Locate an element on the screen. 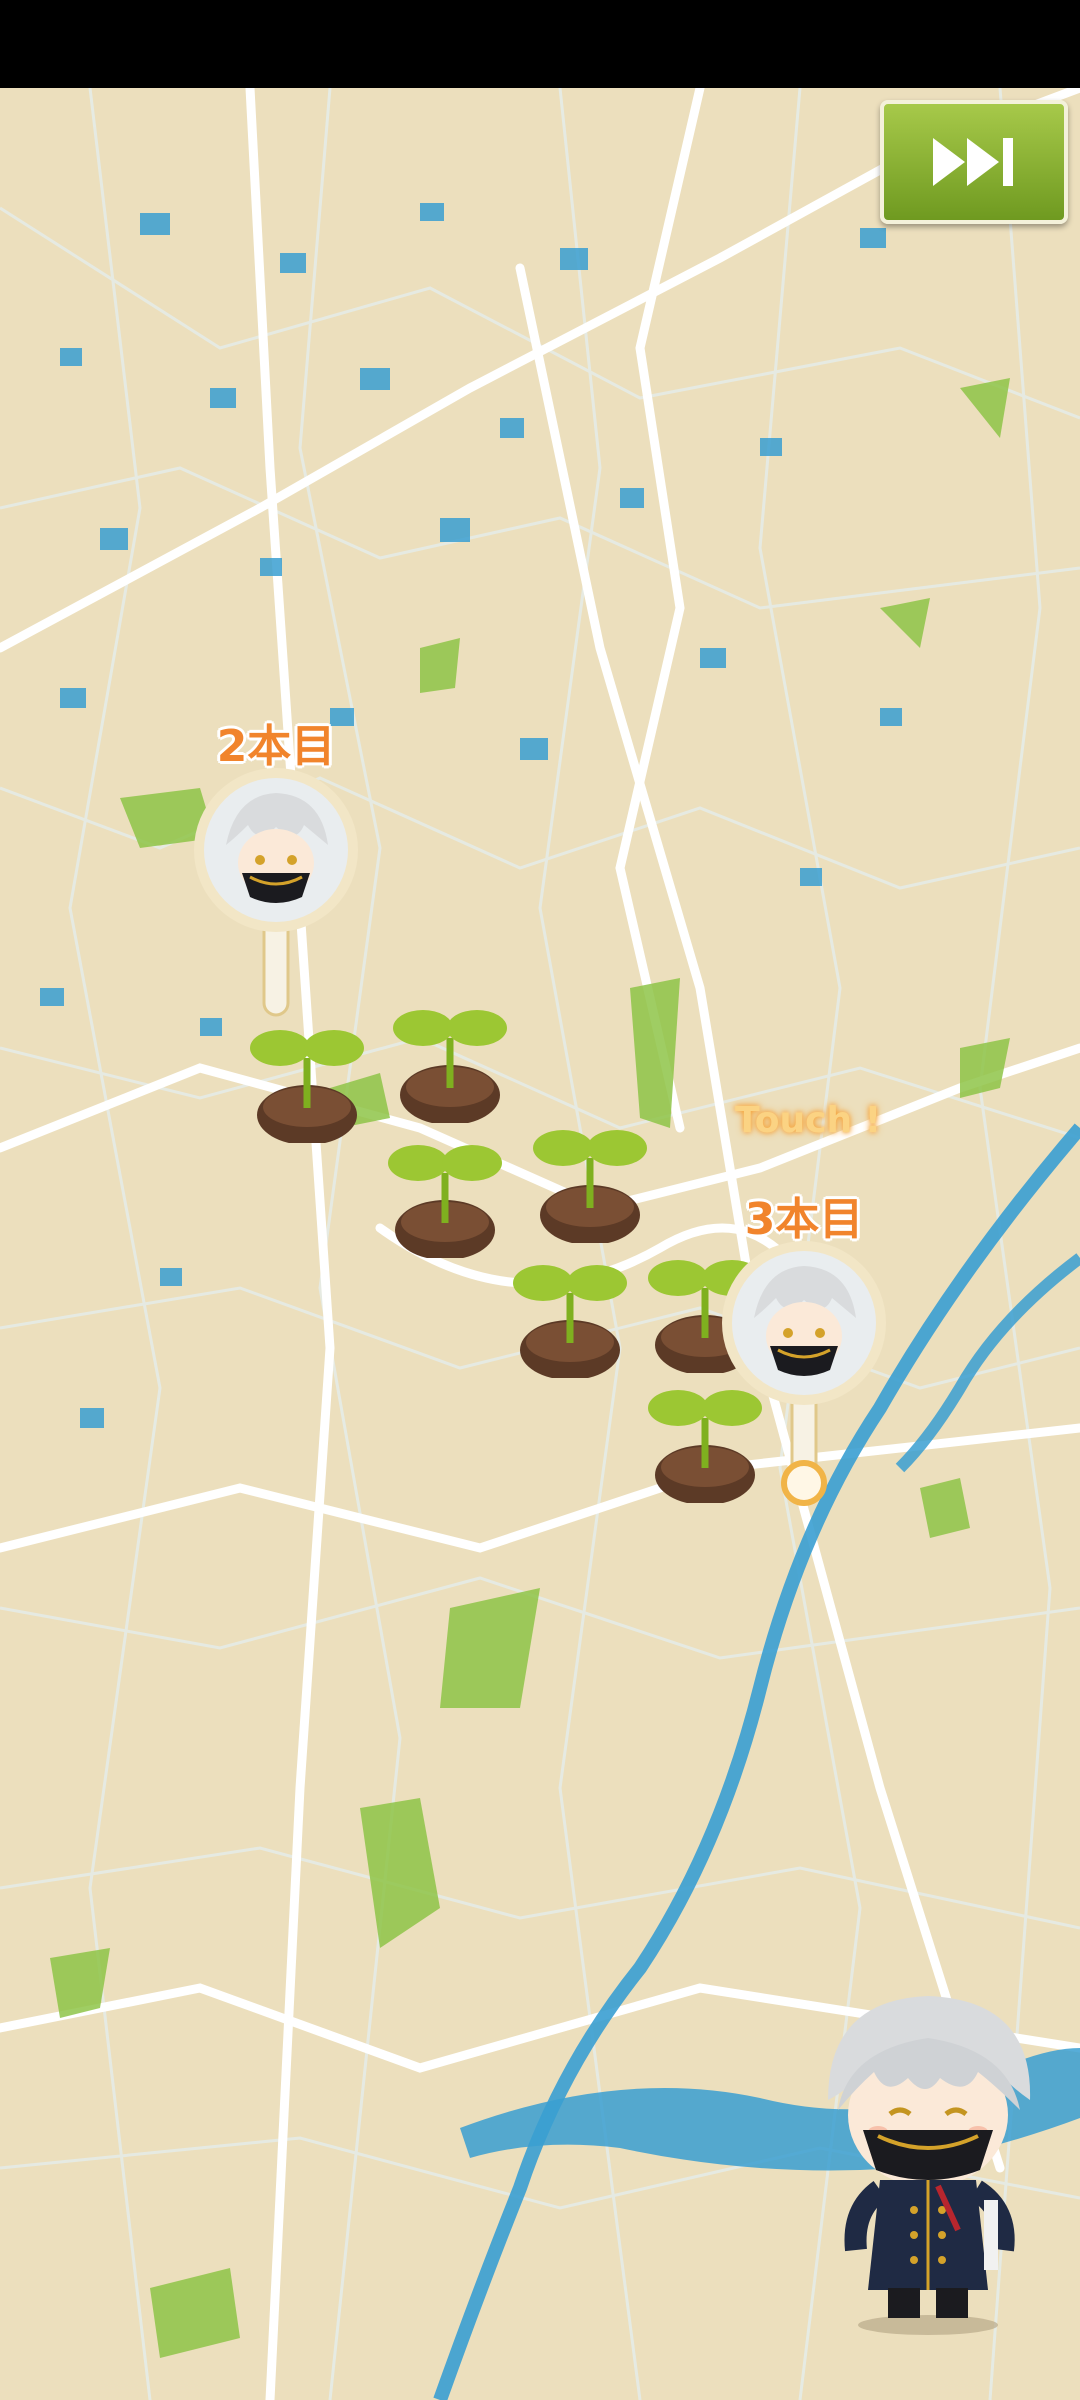 This screenshot has width=1080, height=2400. map-pin-2: 2本目 is located at coordinates (276, 858).